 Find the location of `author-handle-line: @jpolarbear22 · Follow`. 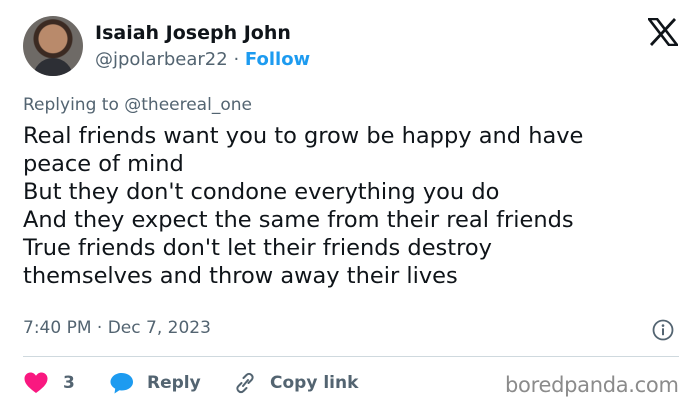

author-handle-line: @jpolarbear22 · Follow is located at coordinates (202, 59).